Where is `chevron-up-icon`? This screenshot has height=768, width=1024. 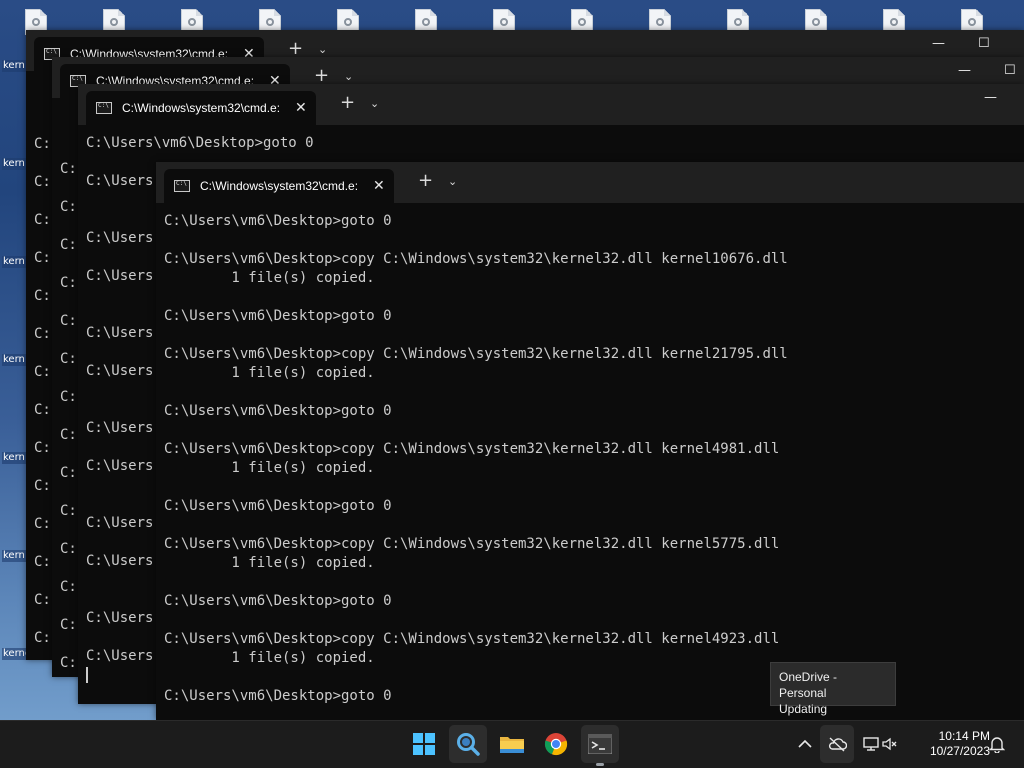
chevron-up-icon is located at coordinates (805, 743).